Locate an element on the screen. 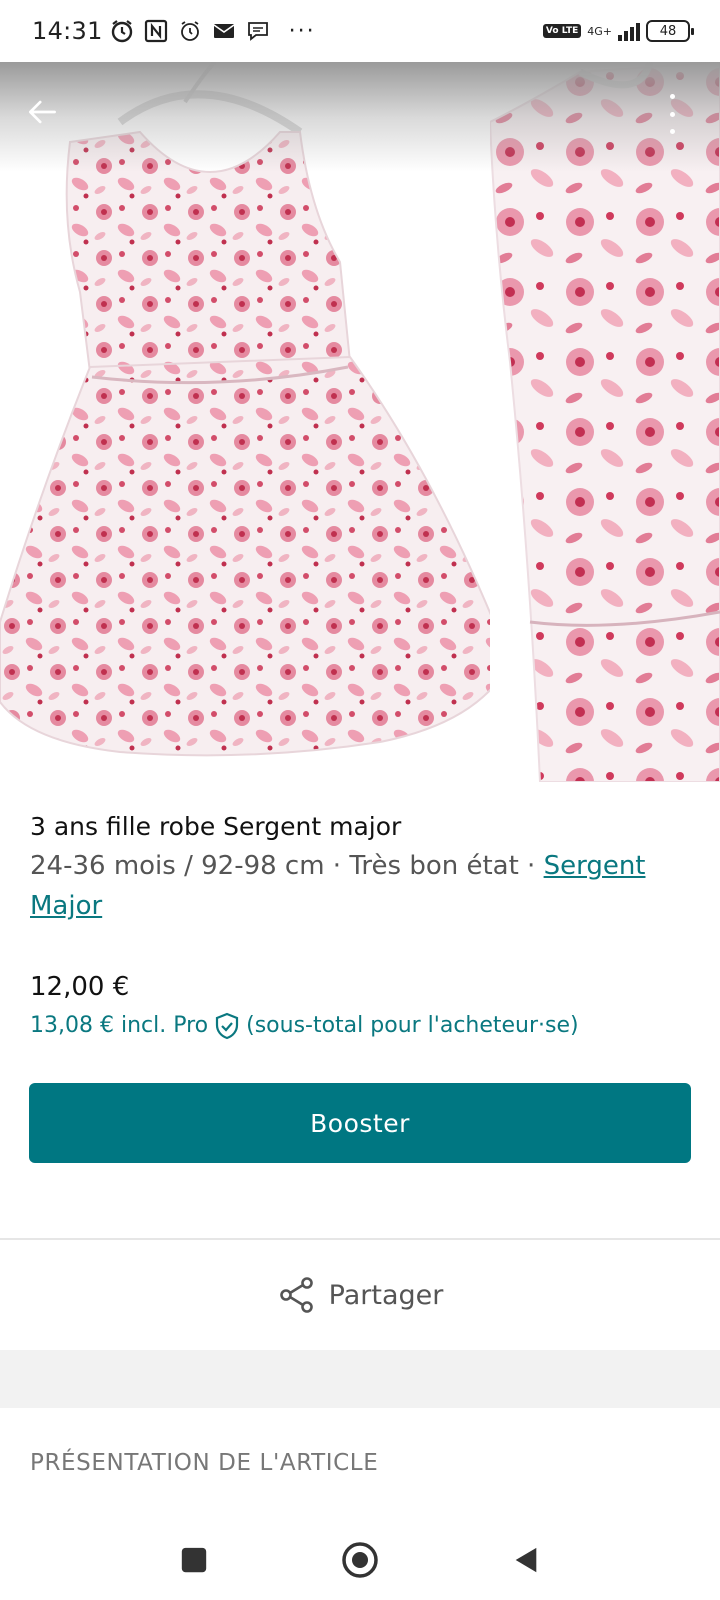  presentation-section-title: PRÉSENTATION DE L'ARTICLE is located at coordinates (204, 1463).